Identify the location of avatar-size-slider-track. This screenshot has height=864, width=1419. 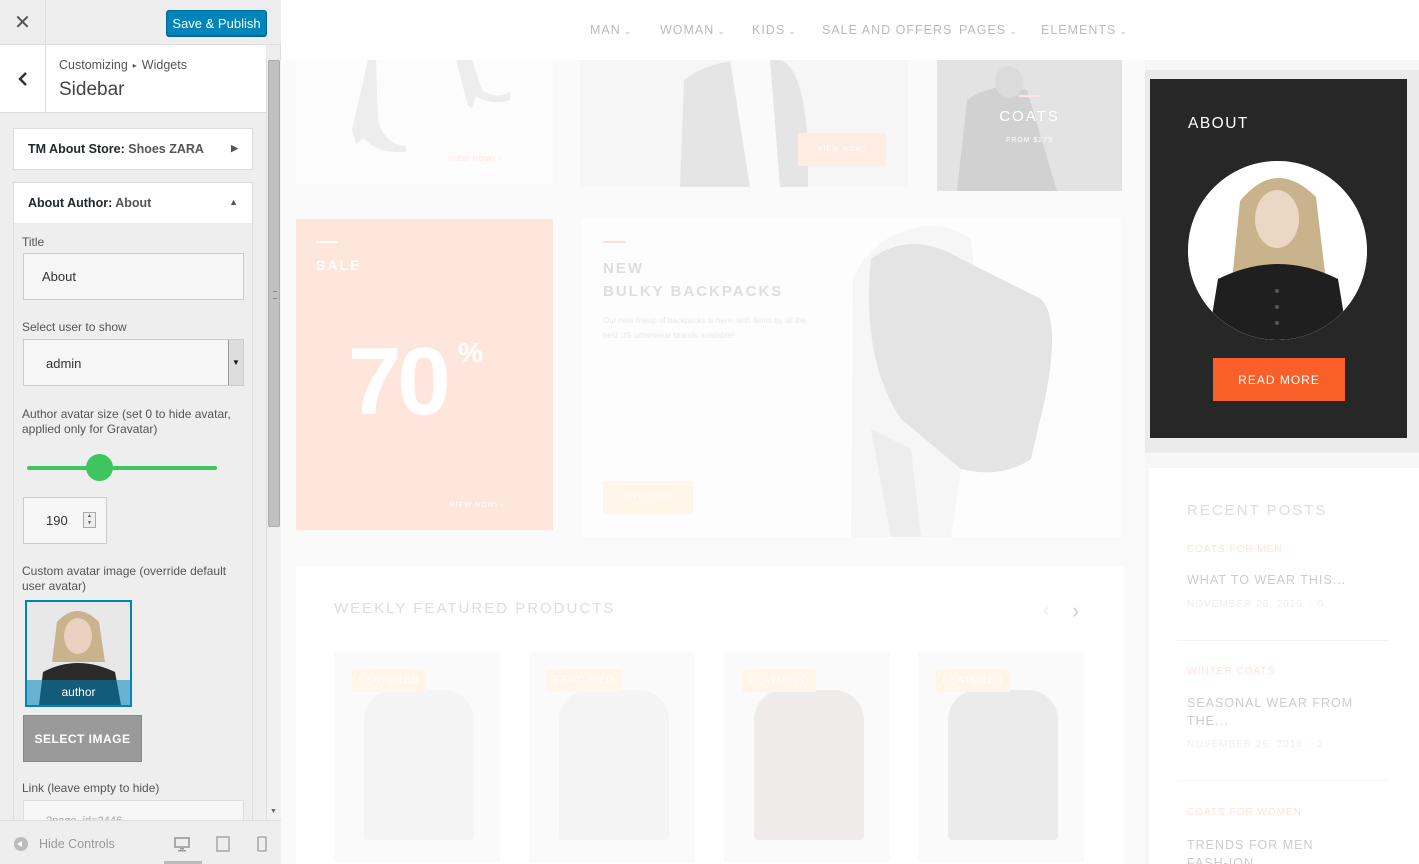
(122, 468).